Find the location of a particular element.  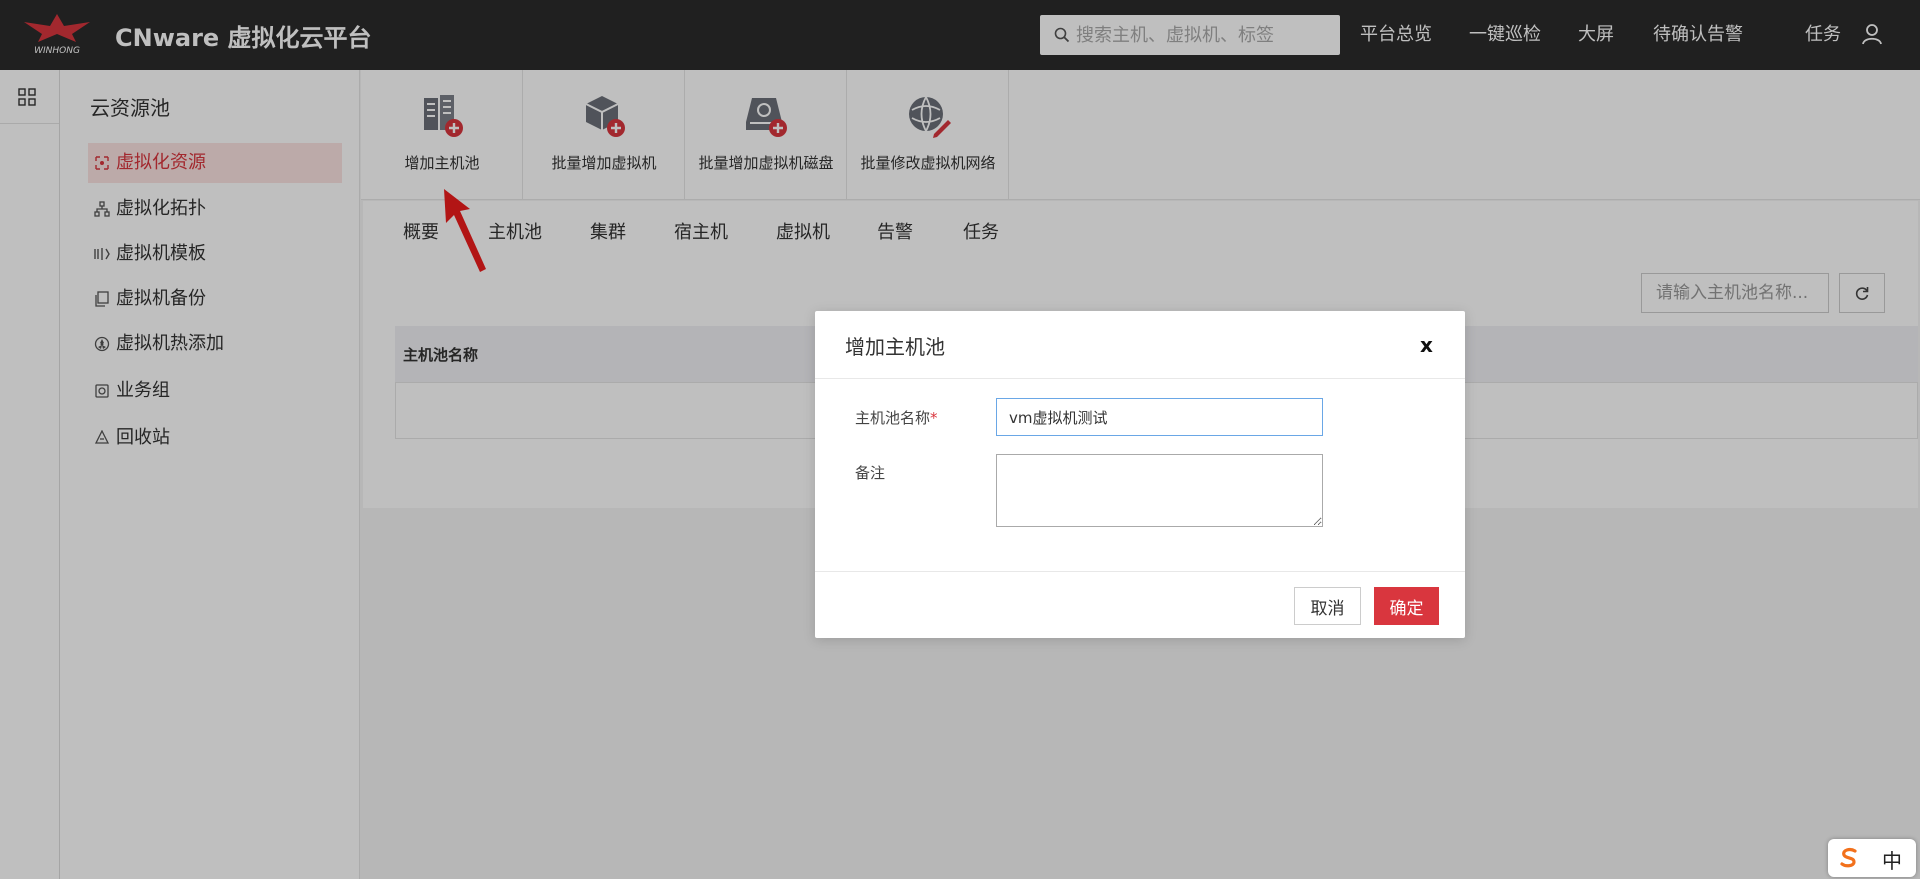

cancel-button: 取消 is located at coordinates (1327, 606).